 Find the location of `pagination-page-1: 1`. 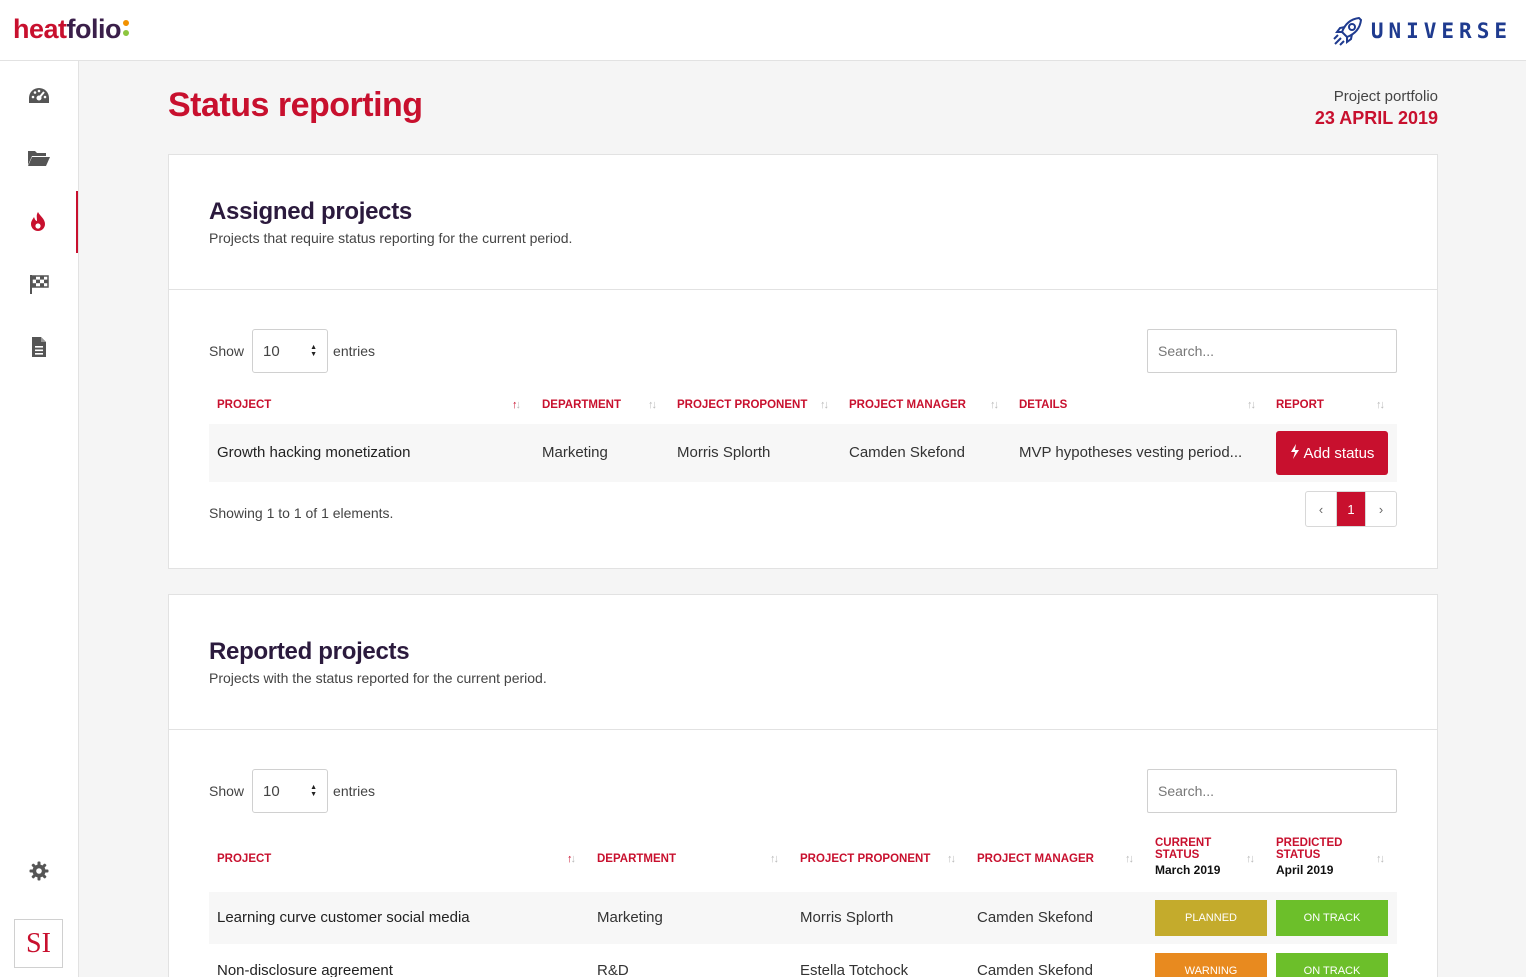

pagination-page-1: 1 is located at coordinates (1351, 509).